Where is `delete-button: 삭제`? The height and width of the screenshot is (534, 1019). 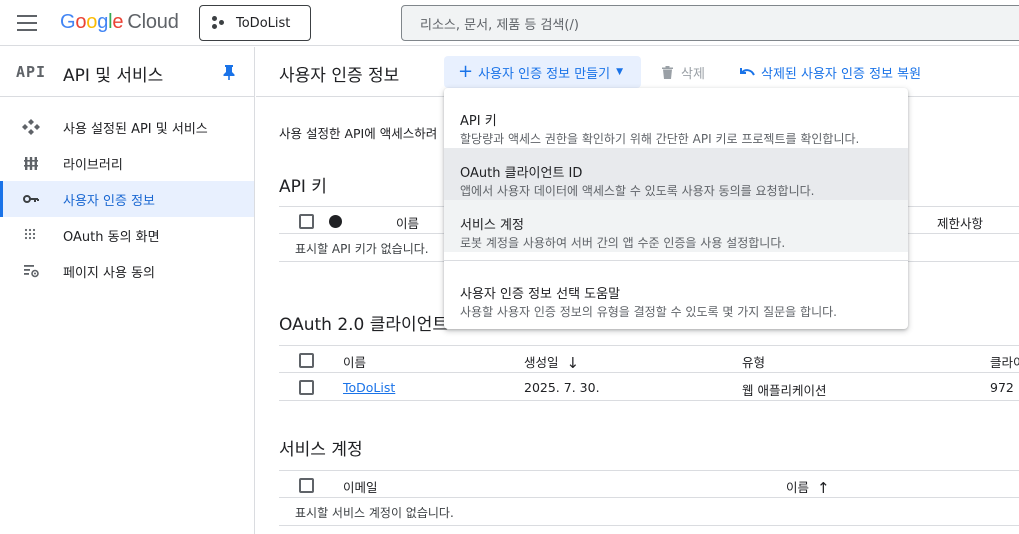
delete-button: 삭제 is located at coordinates (683, 72).